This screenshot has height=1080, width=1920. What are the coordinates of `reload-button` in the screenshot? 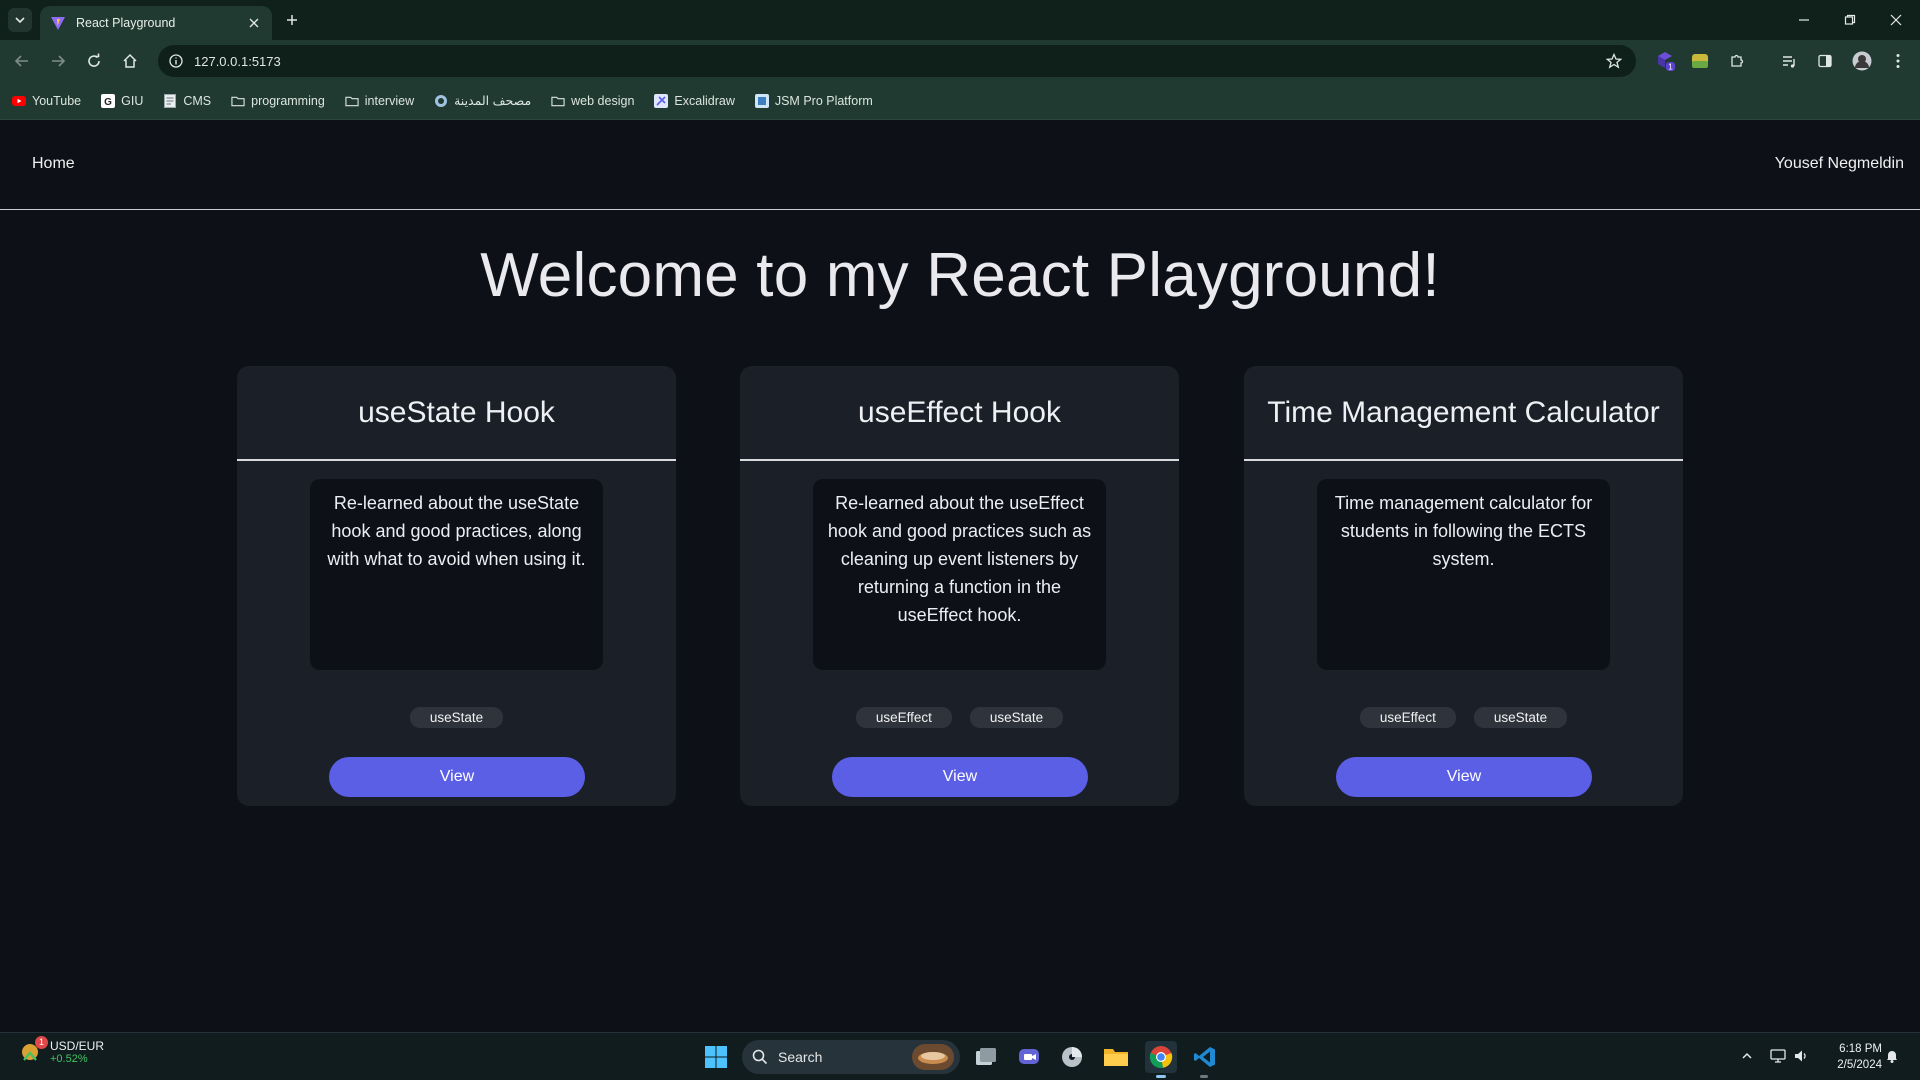 It's located at (94, 61).